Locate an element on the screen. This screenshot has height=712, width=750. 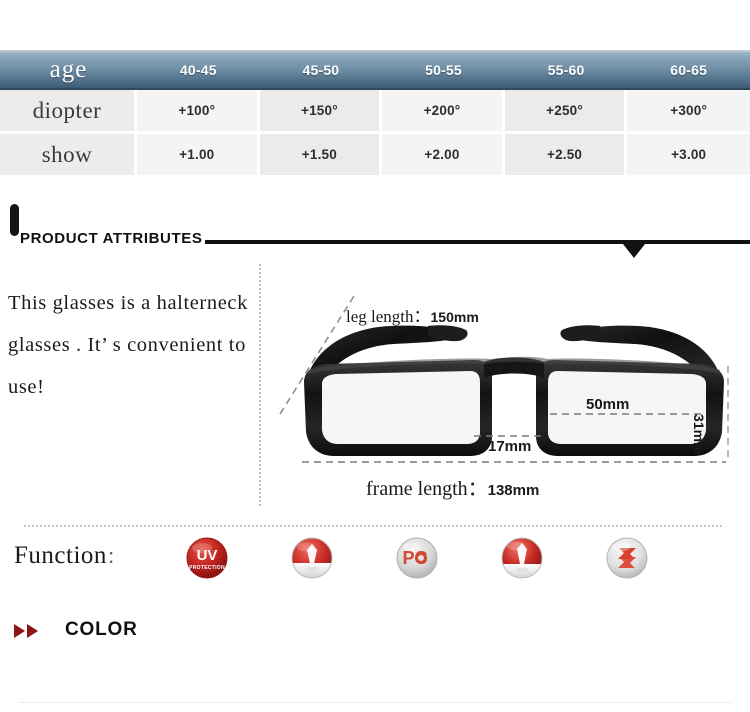
table-header-cell: 40-45 is located at coordinates (198, 70).